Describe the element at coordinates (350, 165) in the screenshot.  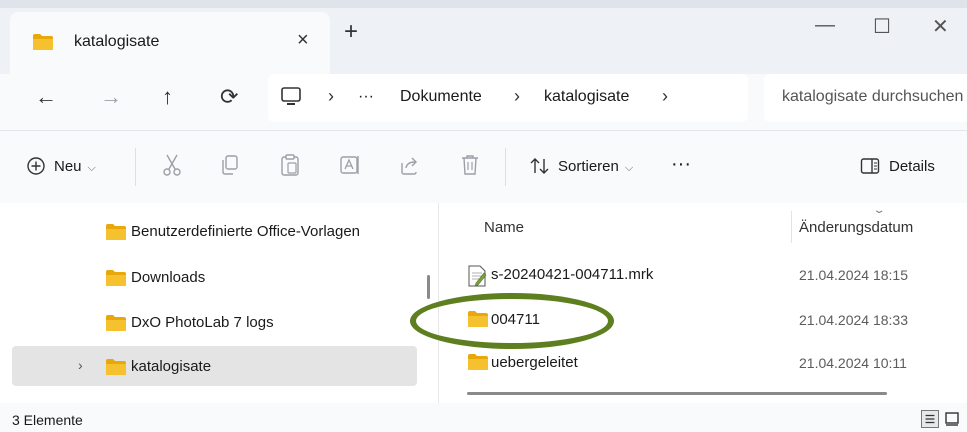
I see `rename-icon` at that location.